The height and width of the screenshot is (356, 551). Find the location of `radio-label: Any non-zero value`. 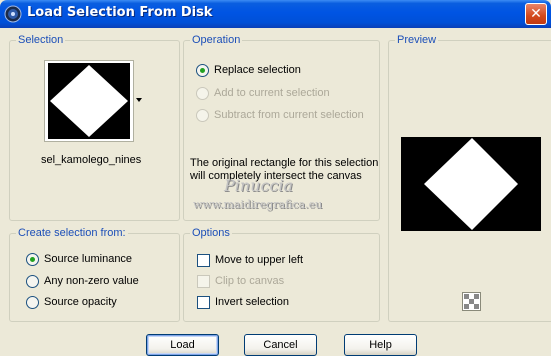

radio-label: Any non-zero value is located at coordinates (91, 281).